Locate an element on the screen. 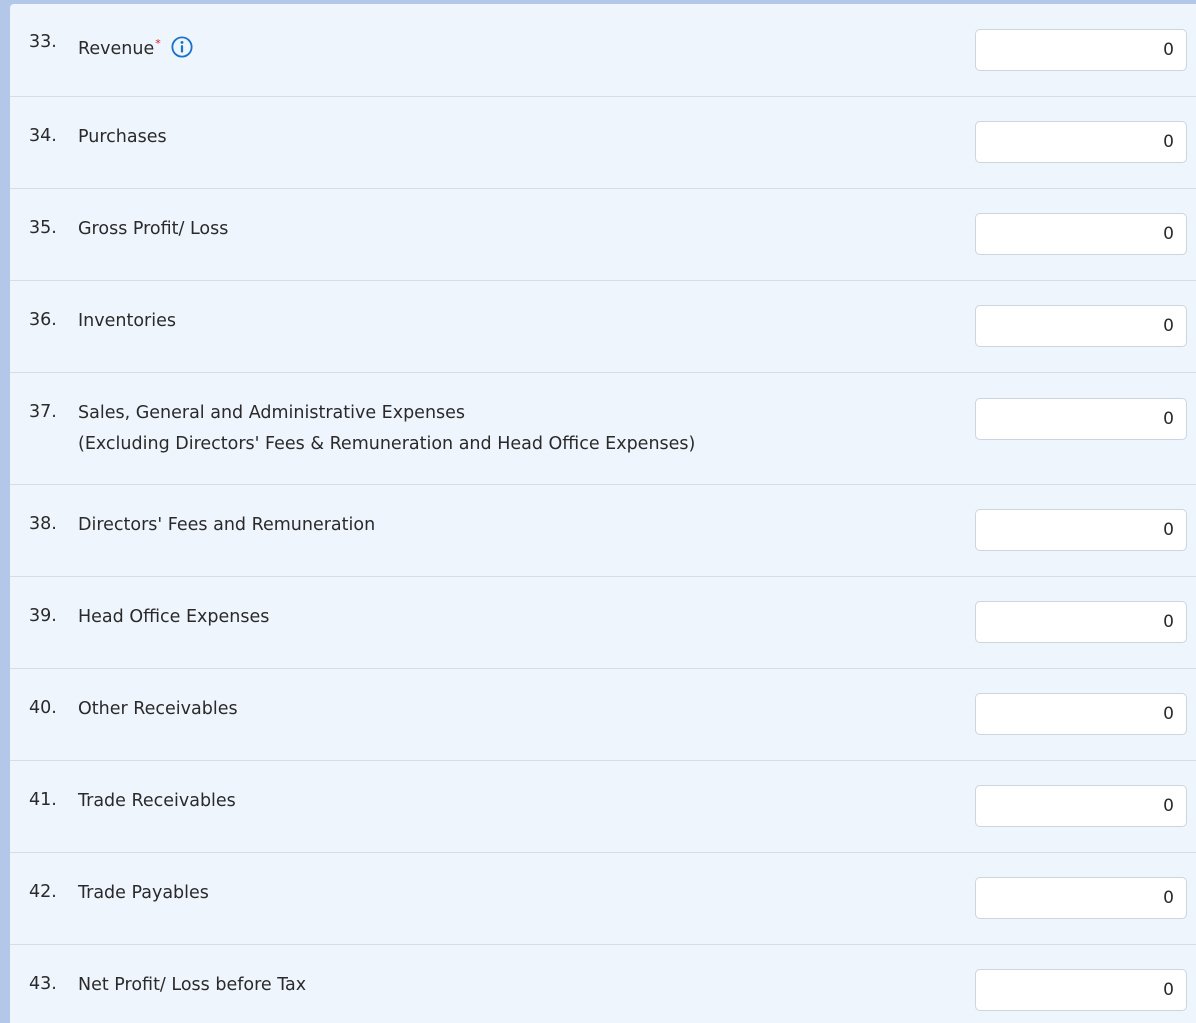 This screenshot has width=1196, height=1023. net-profit-before-tax-input is located at coordinates (1081, 990).